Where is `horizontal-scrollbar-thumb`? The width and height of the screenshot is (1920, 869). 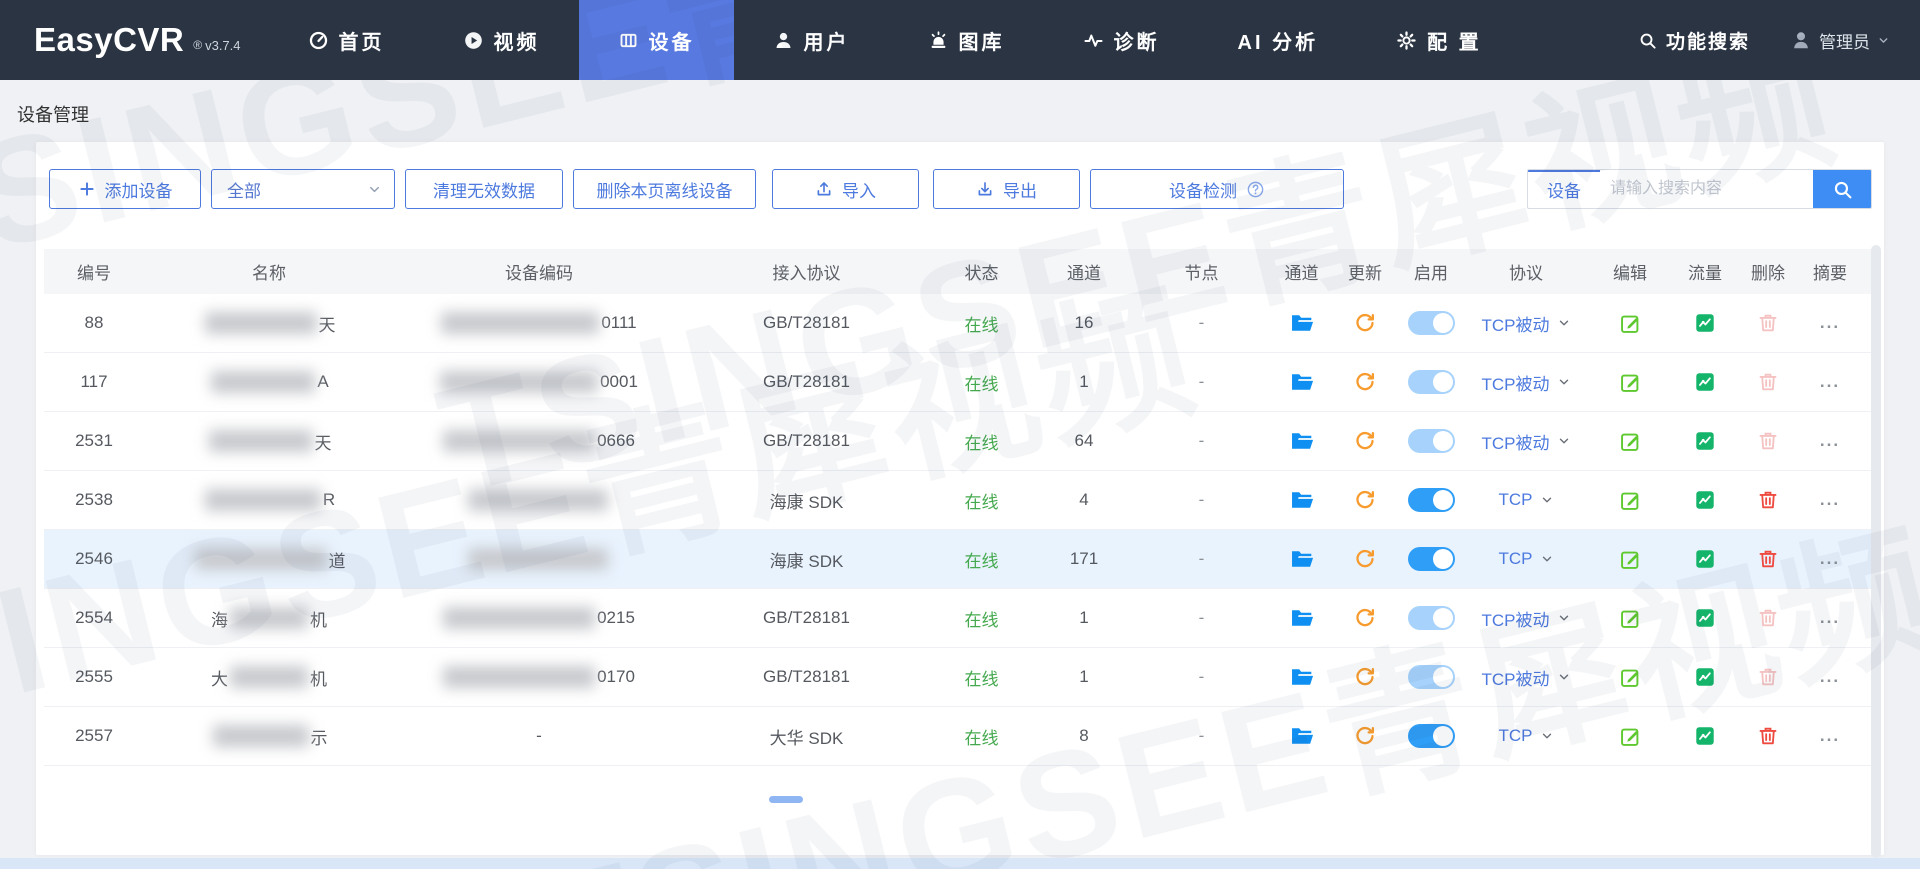
horizontal-scrollbar-thumb is located at coordinates (786, 799).